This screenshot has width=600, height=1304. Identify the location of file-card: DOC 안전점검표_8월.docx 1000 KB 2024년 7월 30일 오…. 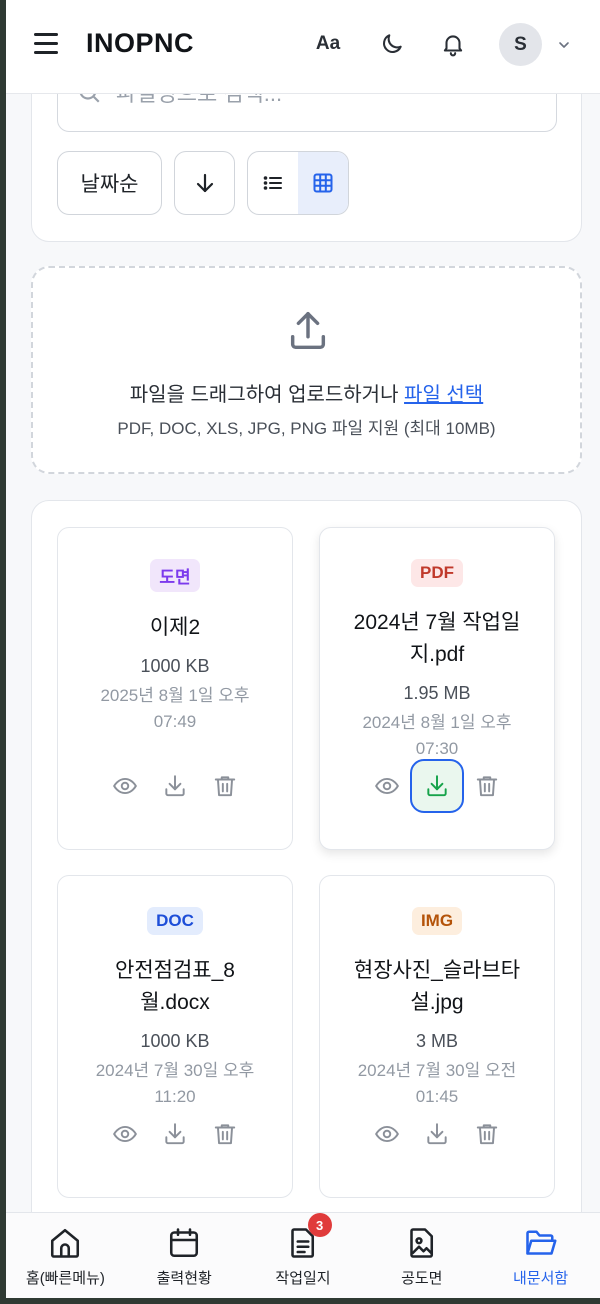
(175, 1036).